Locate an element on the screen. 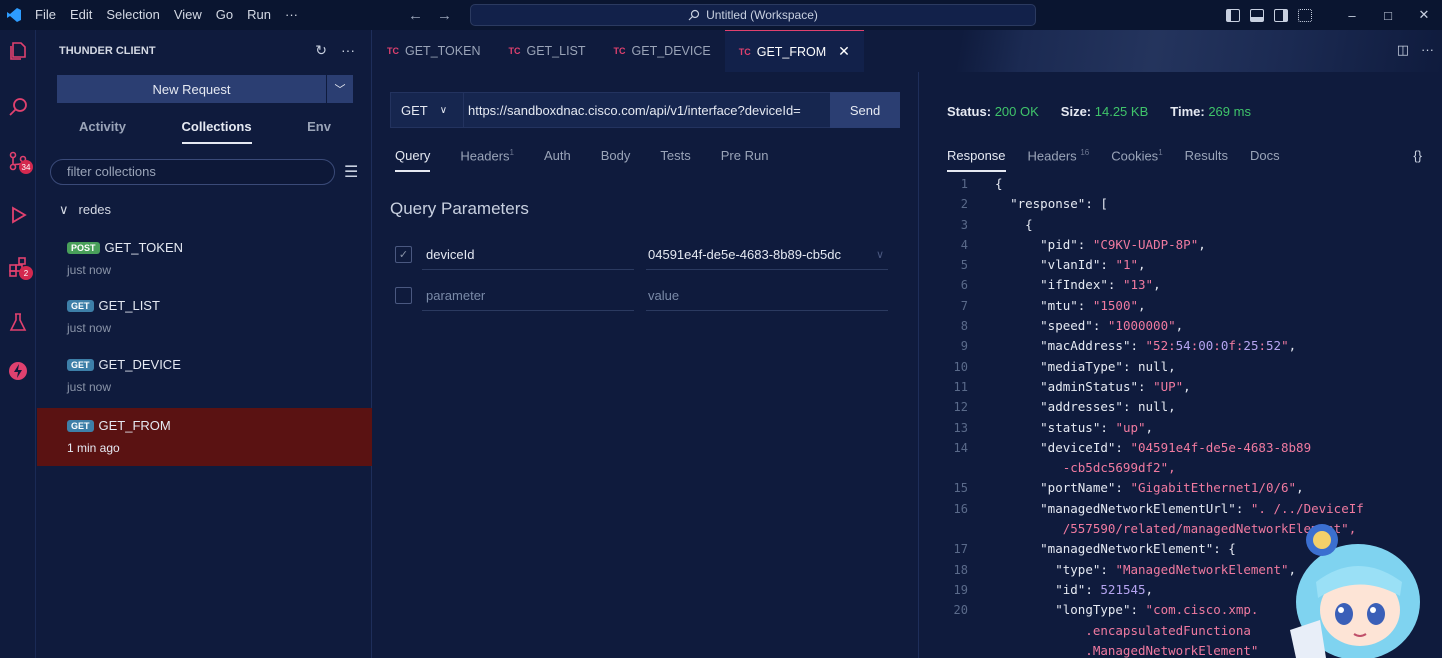 The width and height of the screenshot is (1442, 658). tab-auth: Auth is located at coordinates (557, 155).